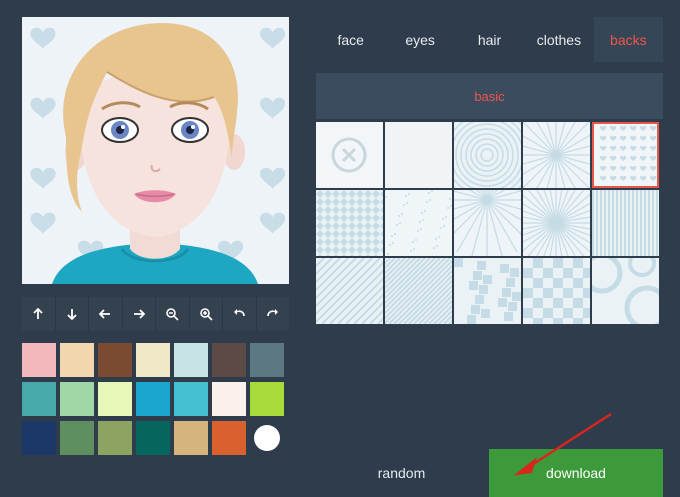 This screenshot has height=497, width=680. I want to click on color-palette, so click(155, 399).